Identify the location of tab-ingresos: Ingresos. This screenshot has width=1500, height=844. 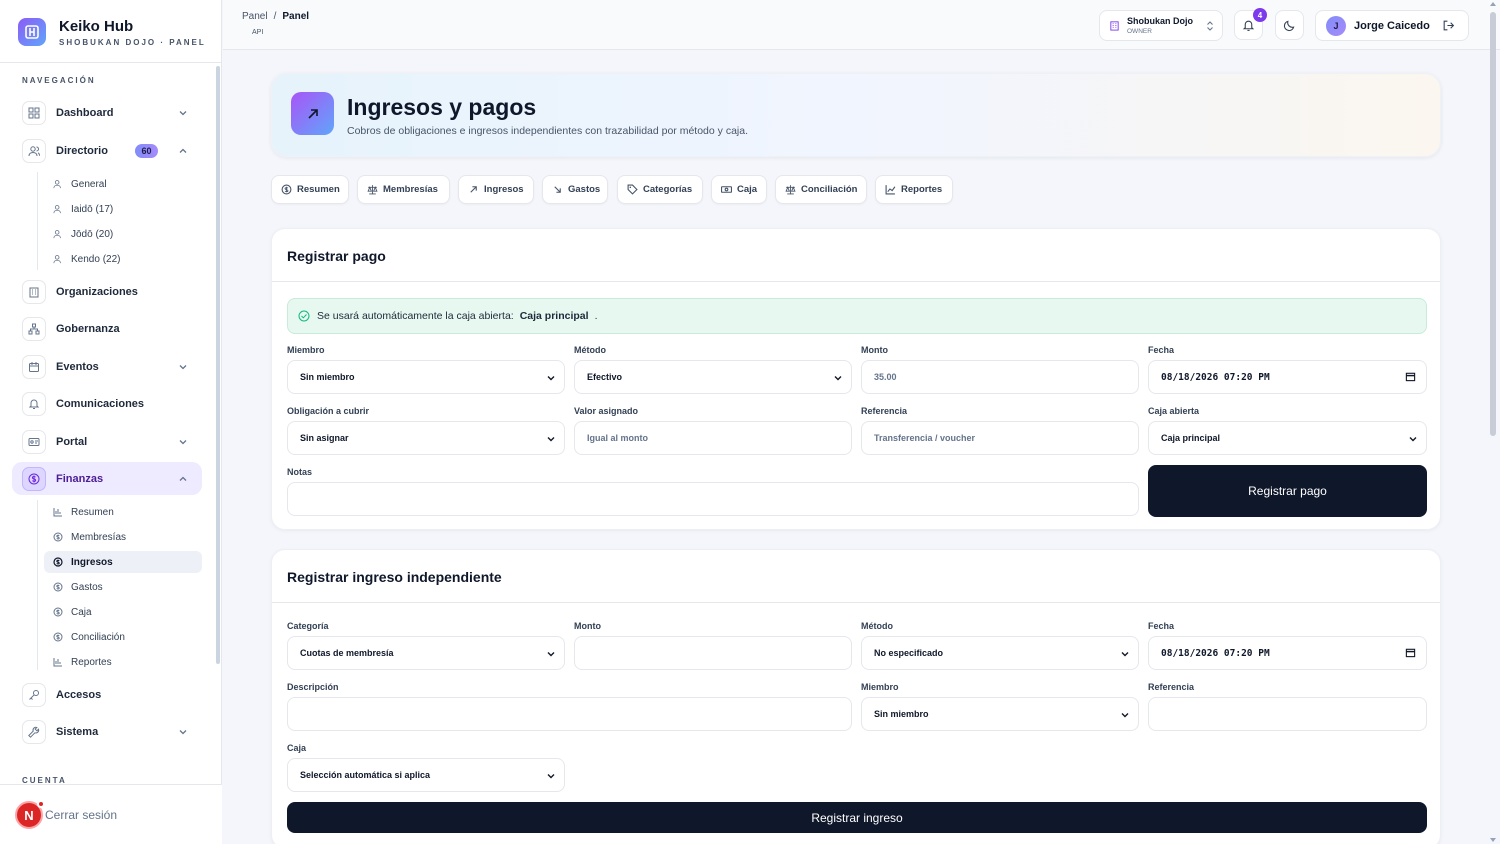
(496, 189).